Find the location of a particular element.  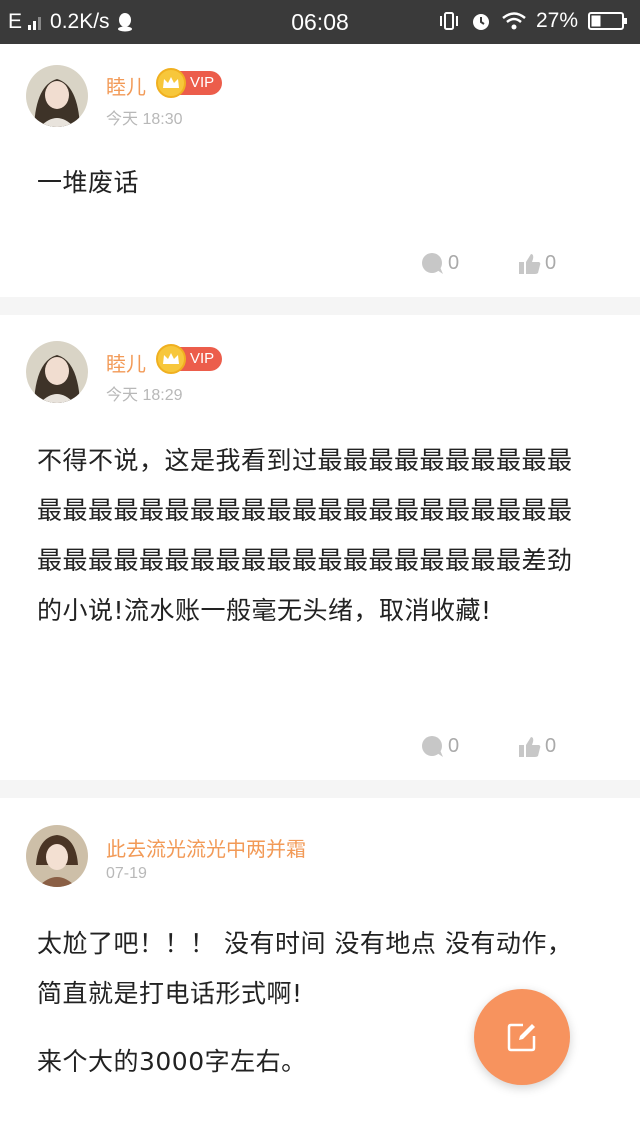

edit-icon is located at coordinates (522, 1037).